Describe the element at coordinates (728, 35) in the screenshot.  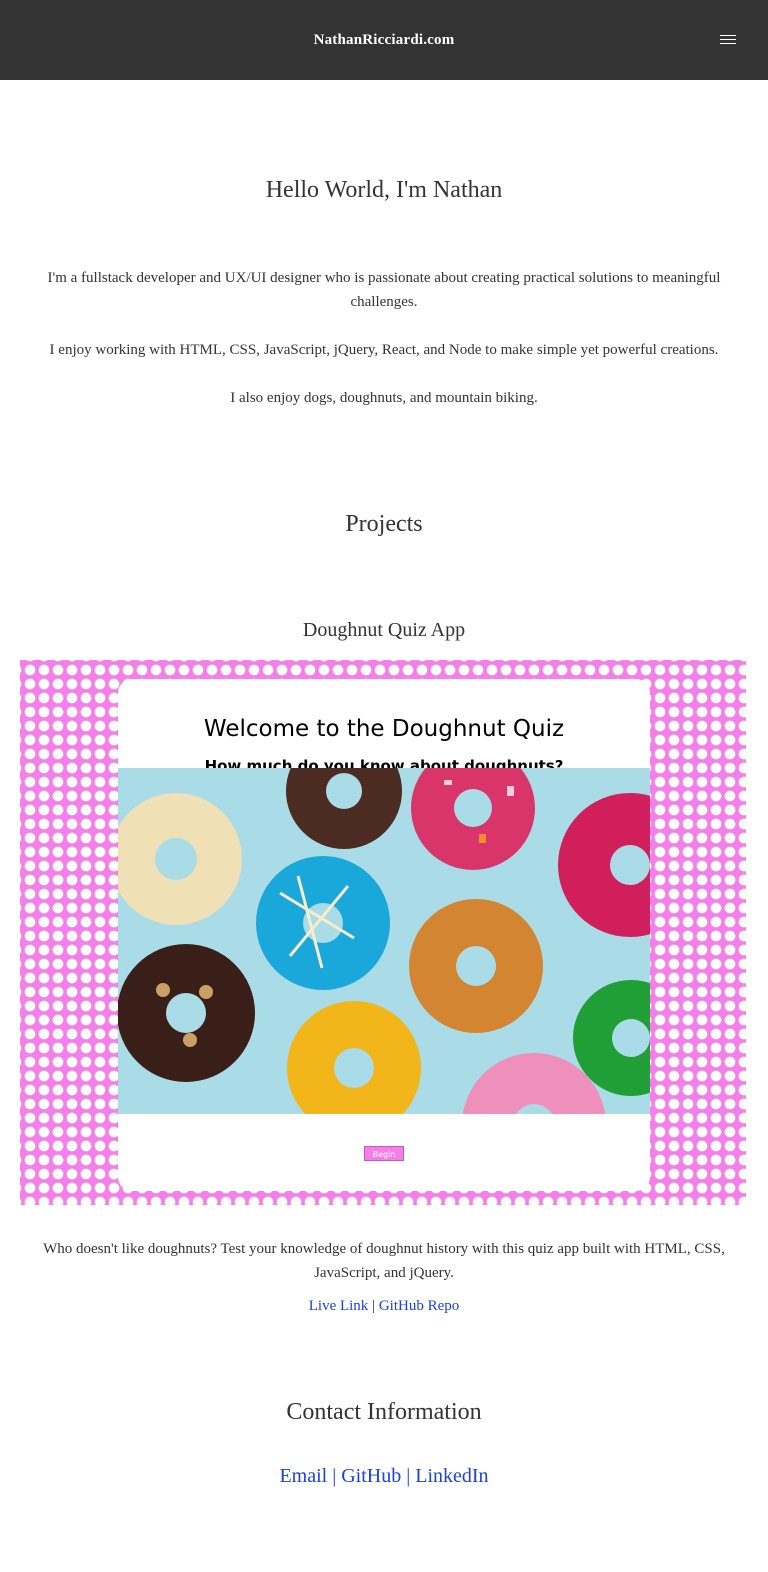
I see `menu-line-top` at that location.